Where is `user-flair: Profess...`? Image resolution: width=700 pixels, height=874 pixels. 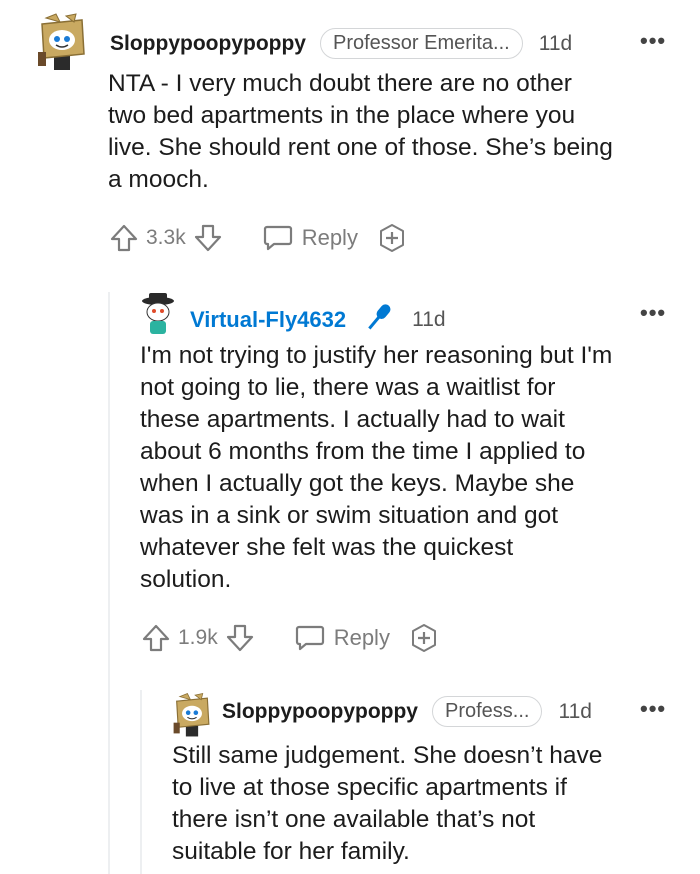 user-flair: Profess... is located at coordinates (487, 711).